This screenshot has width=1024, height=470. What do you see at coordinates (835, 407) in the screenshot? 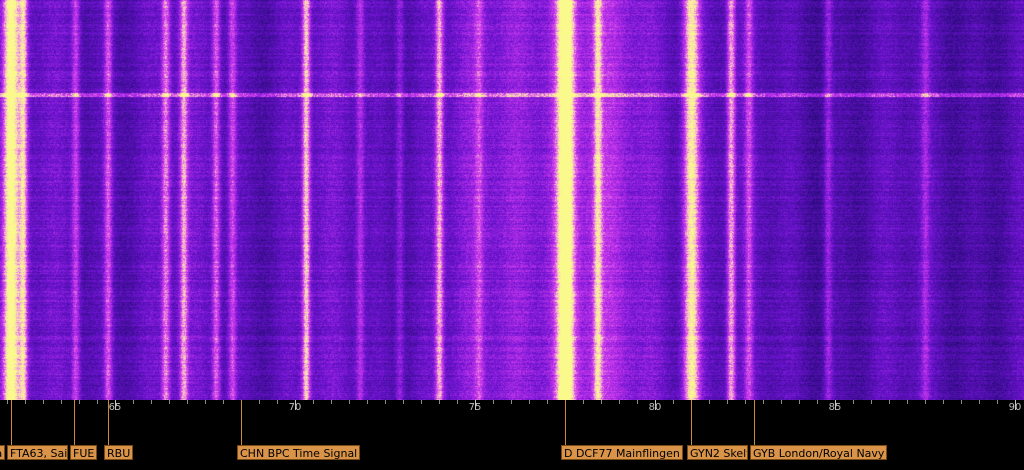
I see `tick-label: 85` at bounding box center [835, 407].